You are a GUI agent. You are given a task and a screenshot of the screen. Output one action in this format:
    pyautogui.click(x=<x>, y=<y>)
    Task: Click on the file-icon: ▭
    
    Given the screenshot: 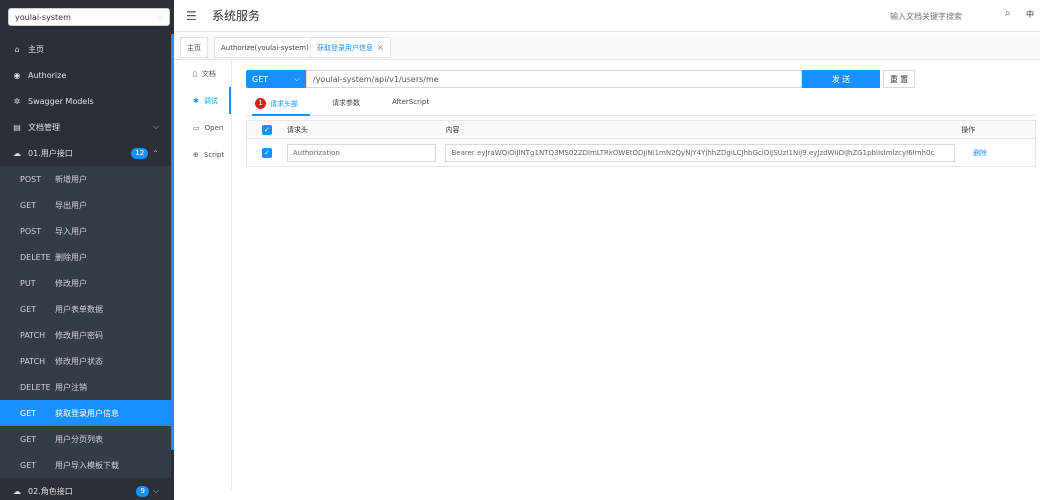 What is the action you would take?
    pyautogui.click(x=196, y=127)
    